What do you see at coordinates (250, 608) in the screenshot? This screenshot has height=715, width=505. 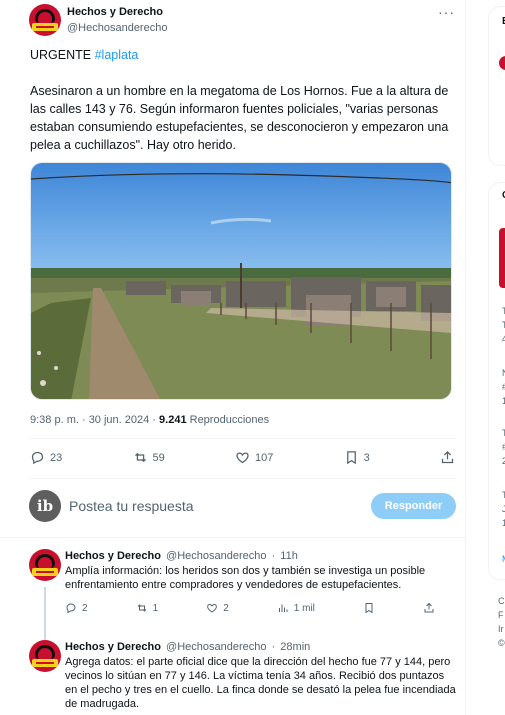 I see `reply-actions: 2 1 2 1 mil` at bounding box center [250, 608].